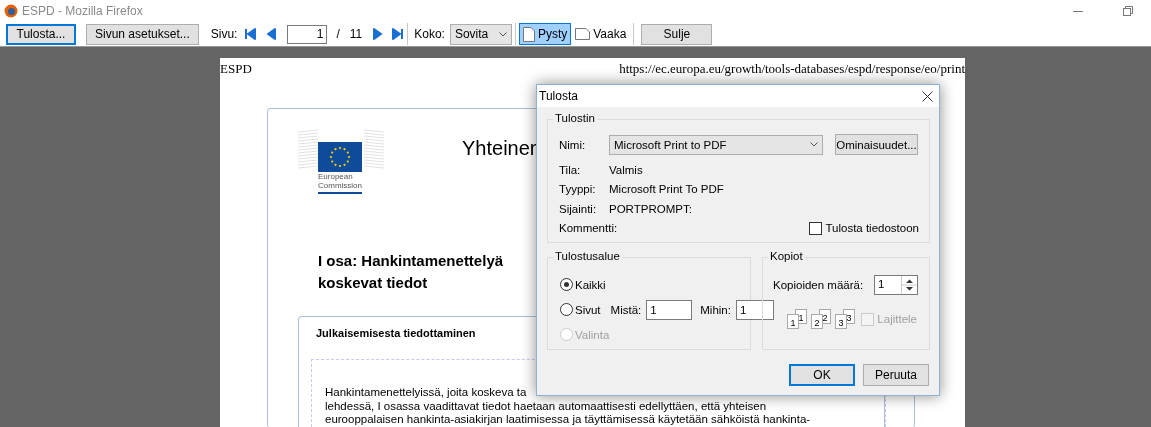 This screenshot has width=1151, height=427. I want to click on next-page-icon, so click(378, 34).